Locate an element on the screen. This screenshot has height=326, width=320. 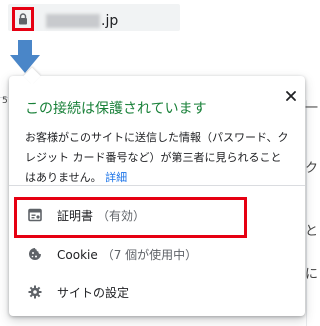
domain-suffix: .jp is located at coordinates (110, 21).